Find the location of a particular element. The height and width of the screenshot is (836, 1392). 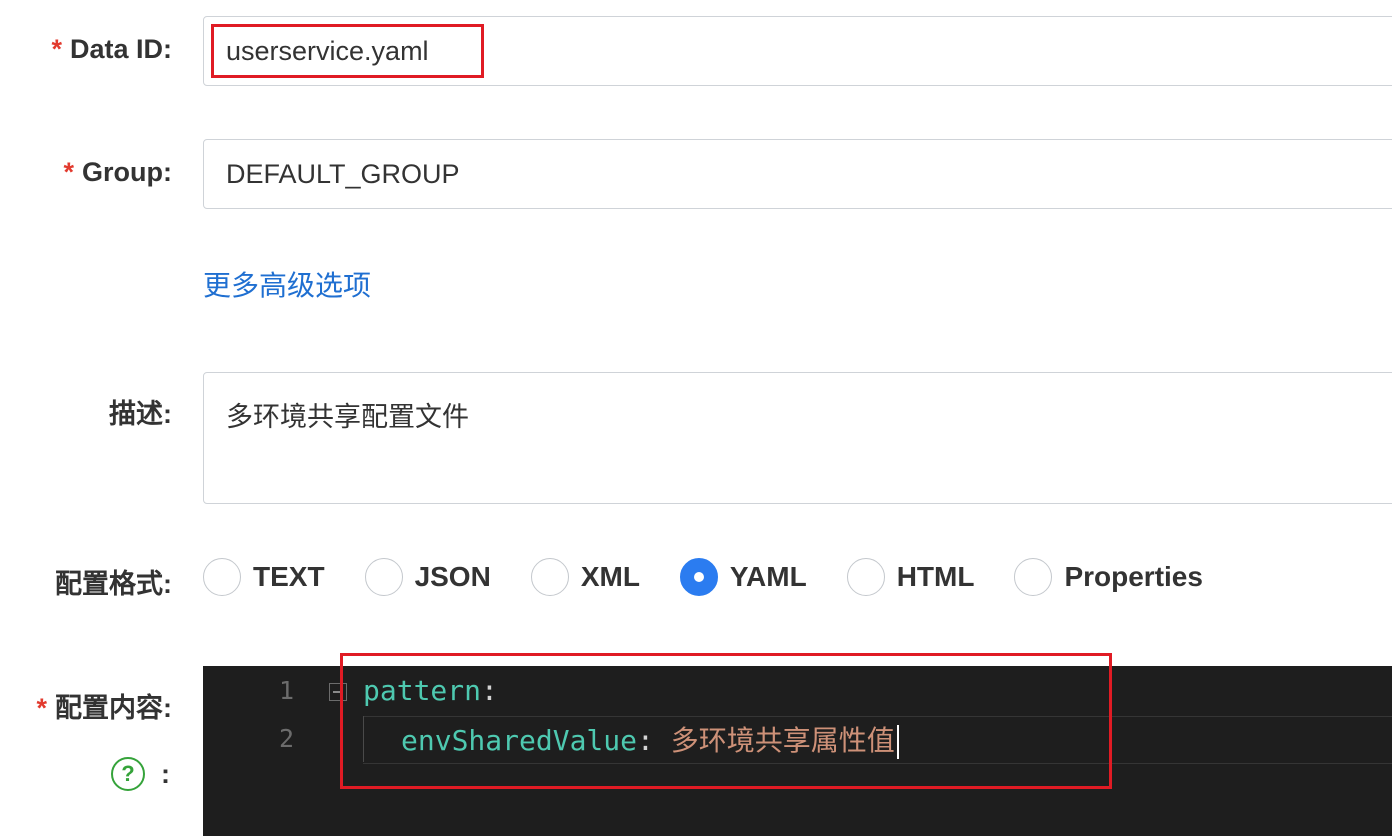

format-option-json: JSON is located at coordinates (427, 577).